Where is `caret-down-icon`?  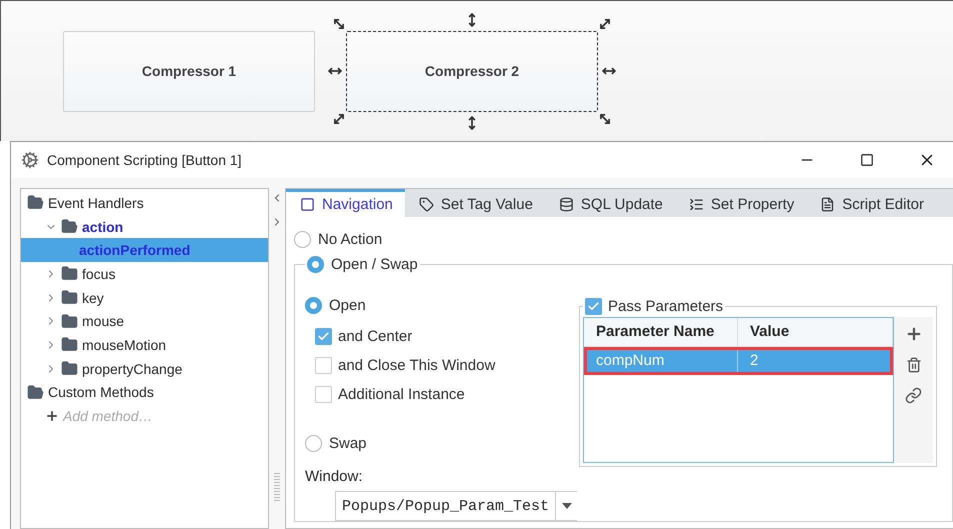
caret-down-icon is located at coordinates (567, 506).